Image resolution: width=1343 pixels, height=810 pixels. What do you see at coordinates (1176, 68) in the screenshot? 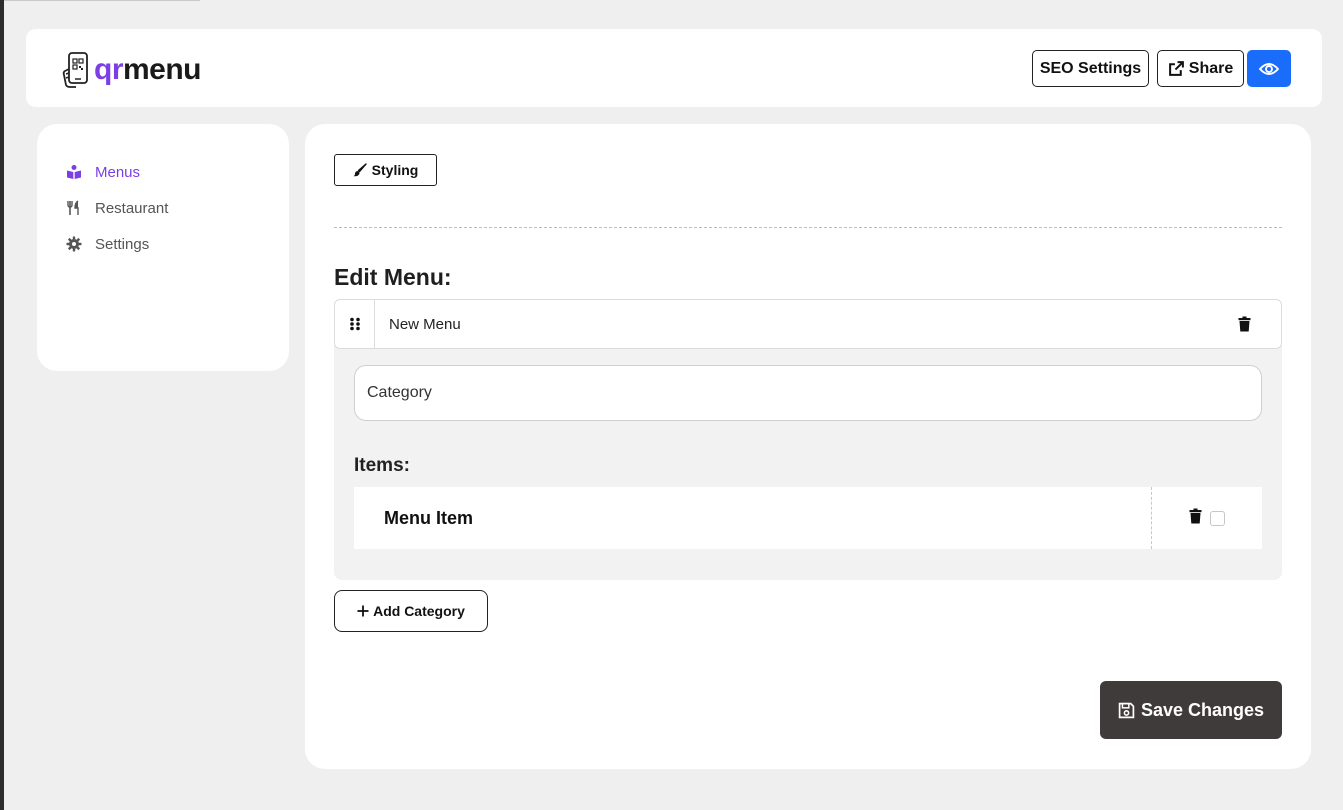
I see `external-link-icon` at bounding box center [1176, 68].